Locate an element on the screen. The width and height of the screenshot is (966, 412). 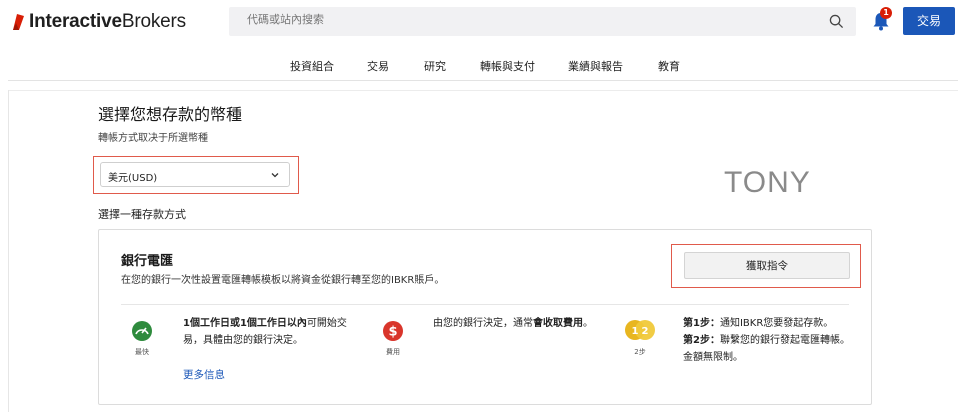
card-divider is located at coordinates (485, 304).